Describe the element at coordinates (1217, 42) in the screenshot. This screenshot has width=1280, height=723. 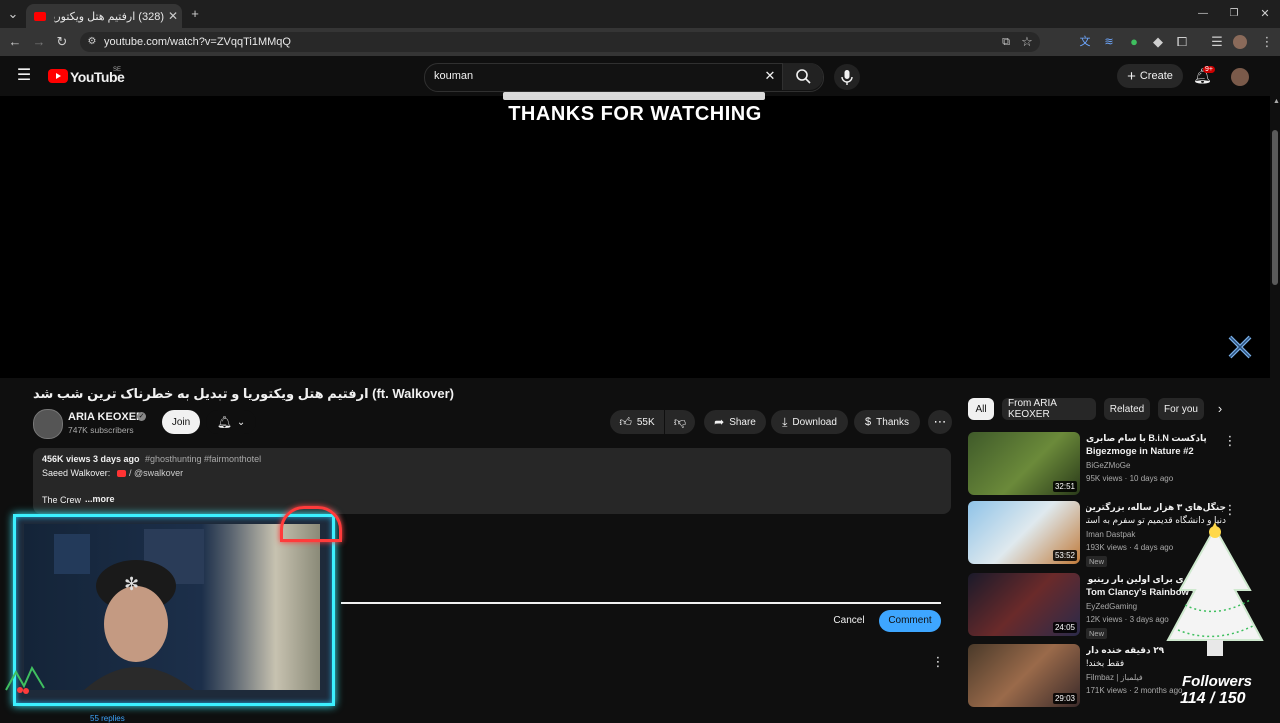
I see `reading-list-icon: ☰` at that location.